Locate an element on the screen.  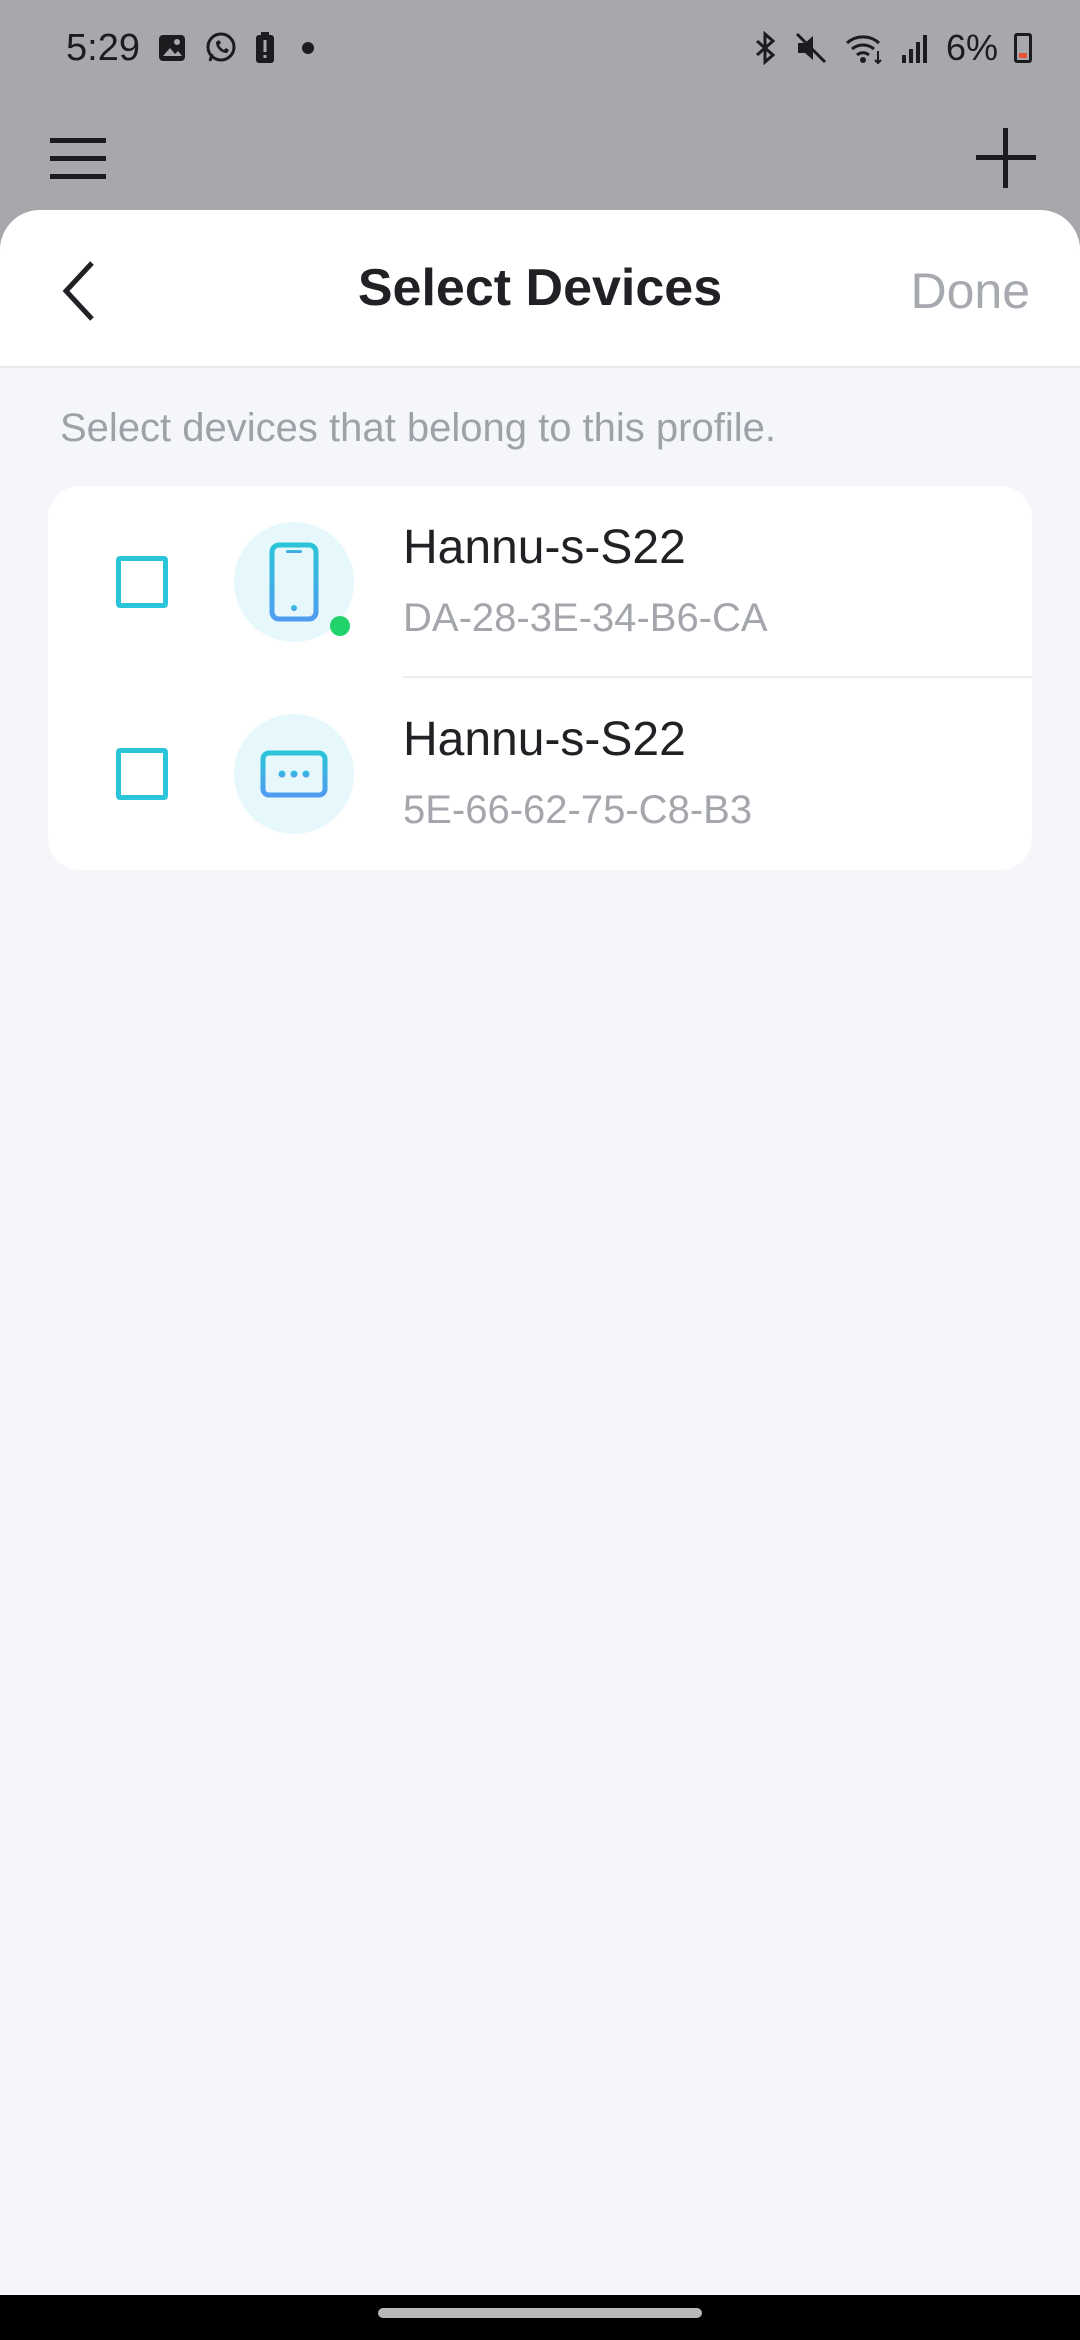
navigation-bar is located at coordinates (540, 2317).